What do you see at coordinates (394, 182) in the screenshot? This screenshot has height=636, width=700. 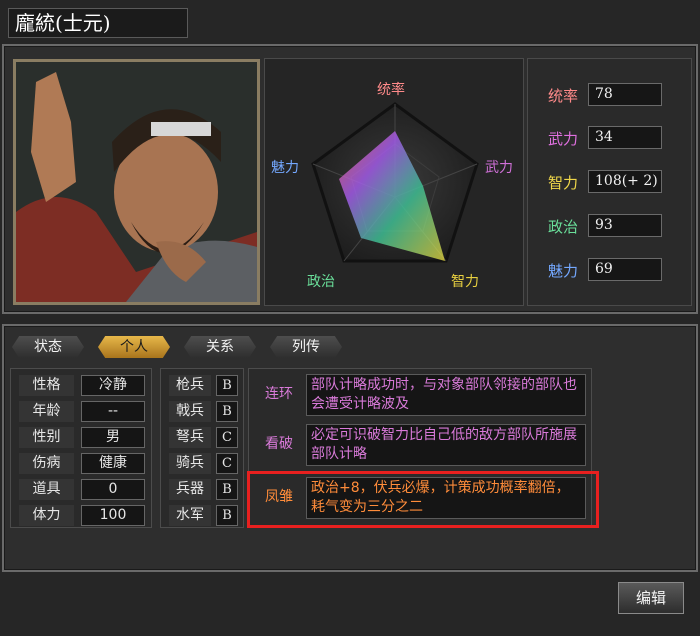 I see `attribute-radar-chart: 统率 武力 智力 政治 魅力` at bounding box center [394, 182].